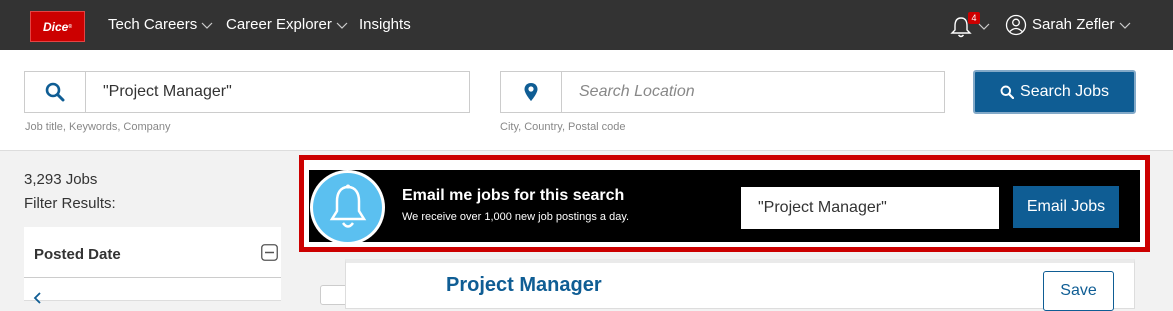 The width and height of the screenshot is (1173, 311). What do you see at coordinates (513, 195) in the screenshot?
I see `alert-title: Email me jobs for this search` at bounding box center [513, 195].